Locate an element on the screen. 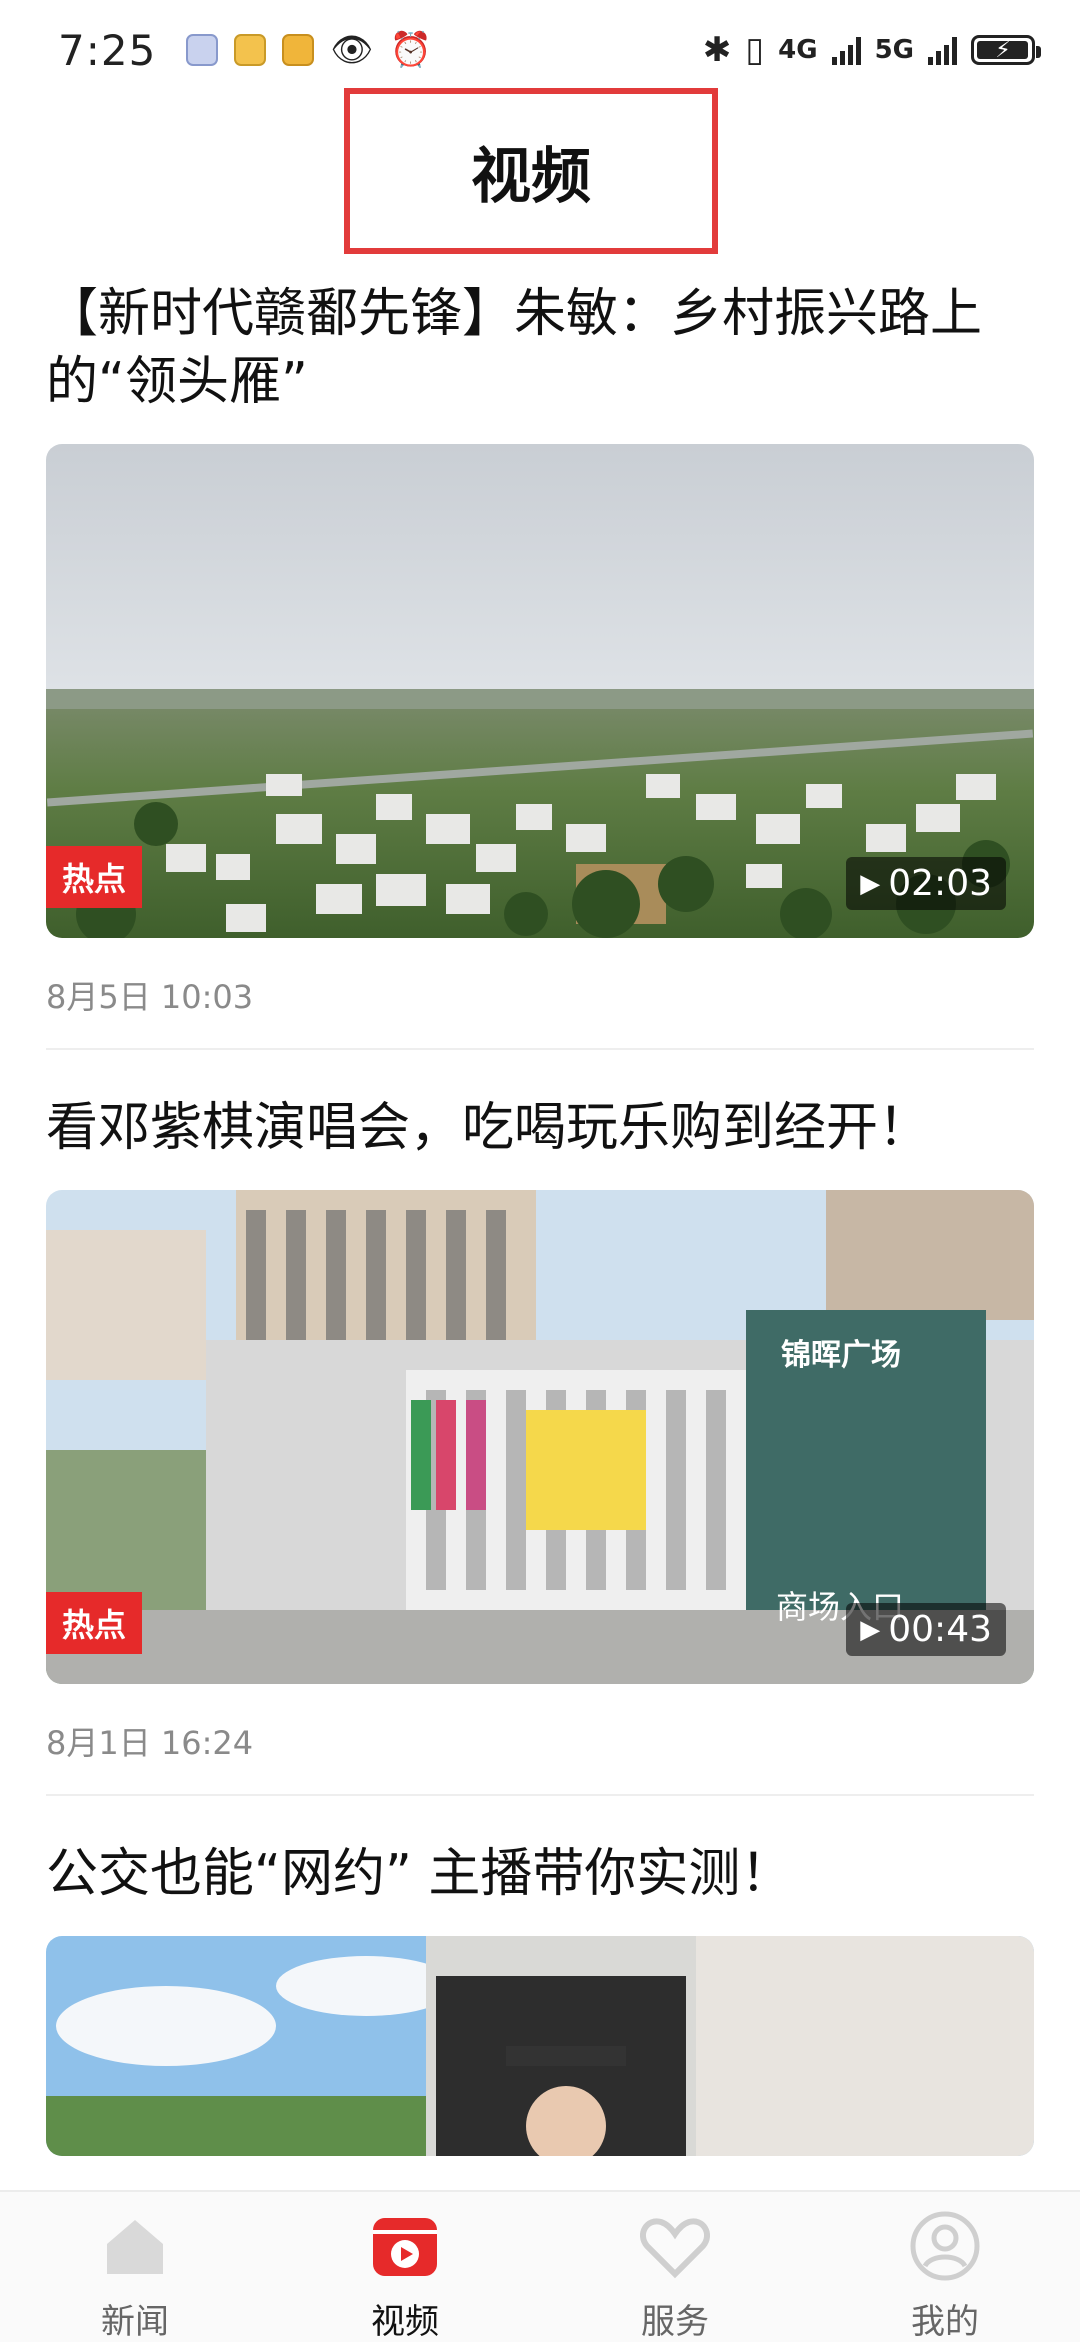 This screenshot has width=1080, height=2343. video-card: 公交也能“网约” 主播带你实测！ is located at coordinates (540, 1998).